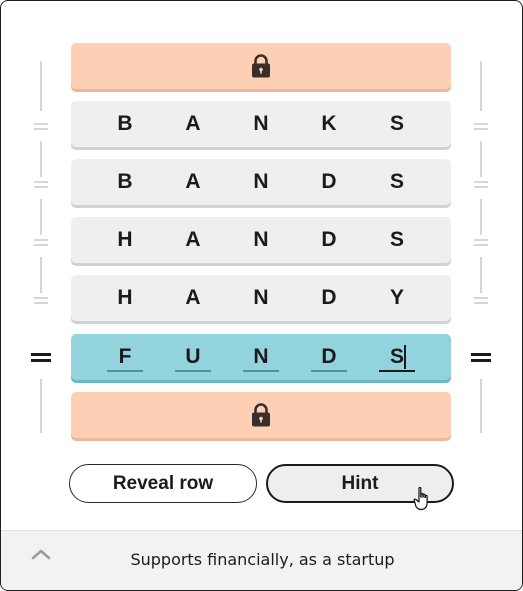  I want to click on word-row: H A N D Y, so click(261, 298).